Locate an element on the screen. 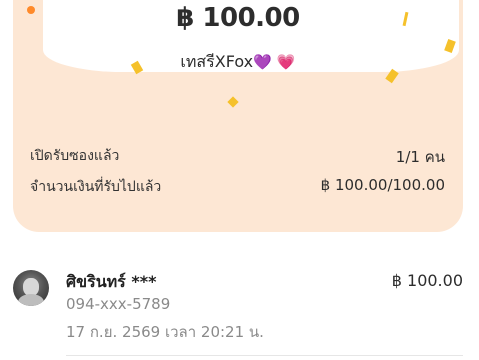  avatar is located at coordinates (31, 288).